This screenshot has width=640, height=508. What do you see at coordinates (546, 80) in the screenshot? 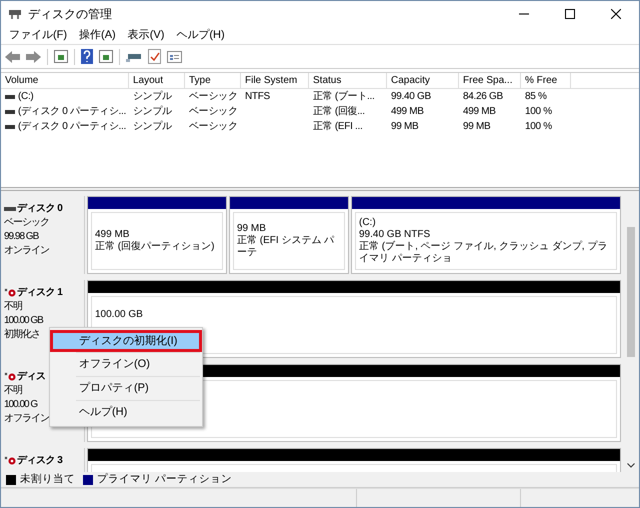
I see `column-header: % Free` at bounding box center [546, 80].